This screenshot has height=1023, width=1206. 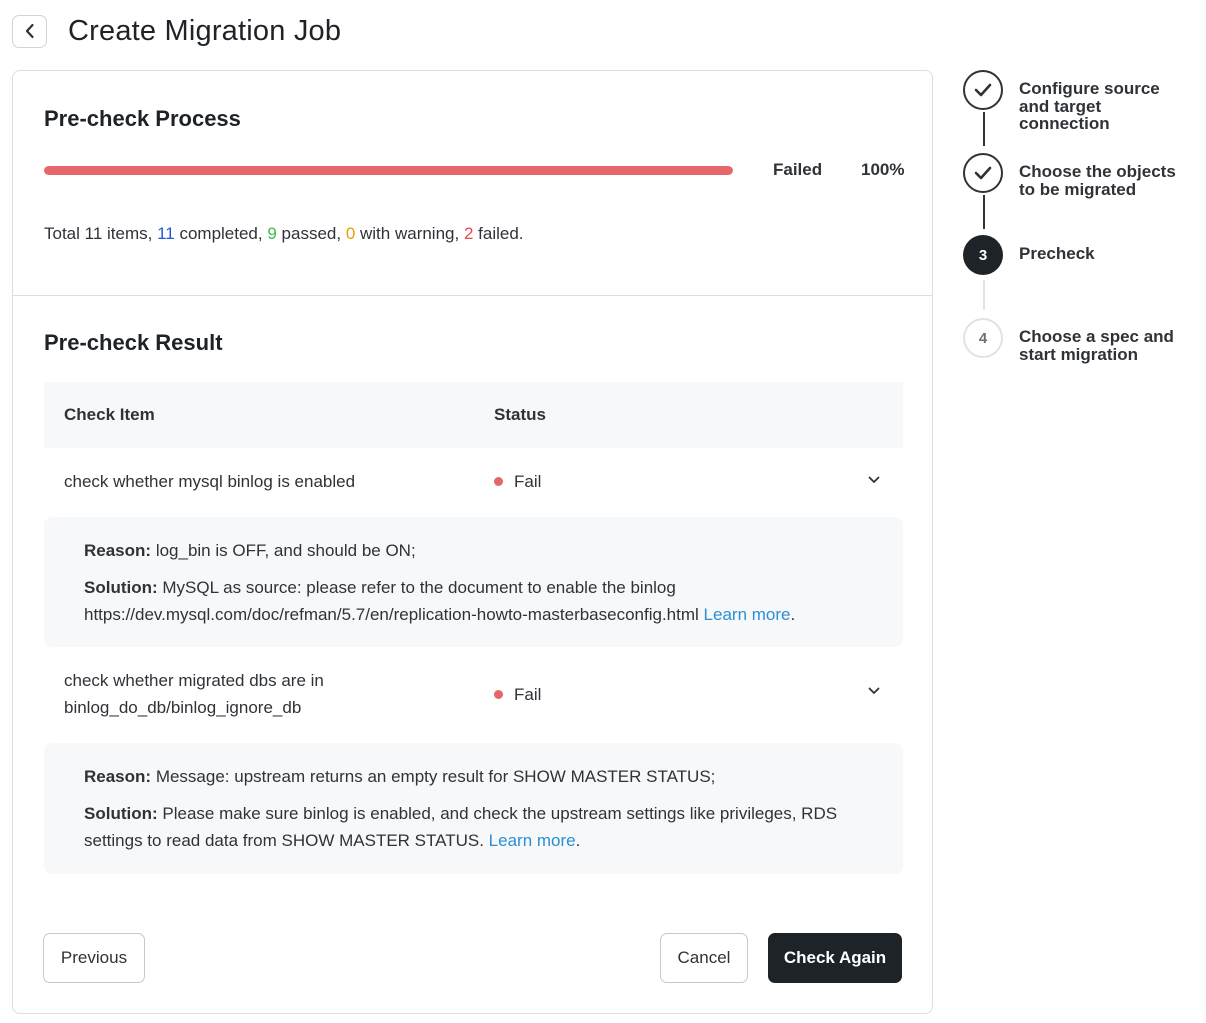 I want to click on warning-count: 0, so click(x=350, y=233).